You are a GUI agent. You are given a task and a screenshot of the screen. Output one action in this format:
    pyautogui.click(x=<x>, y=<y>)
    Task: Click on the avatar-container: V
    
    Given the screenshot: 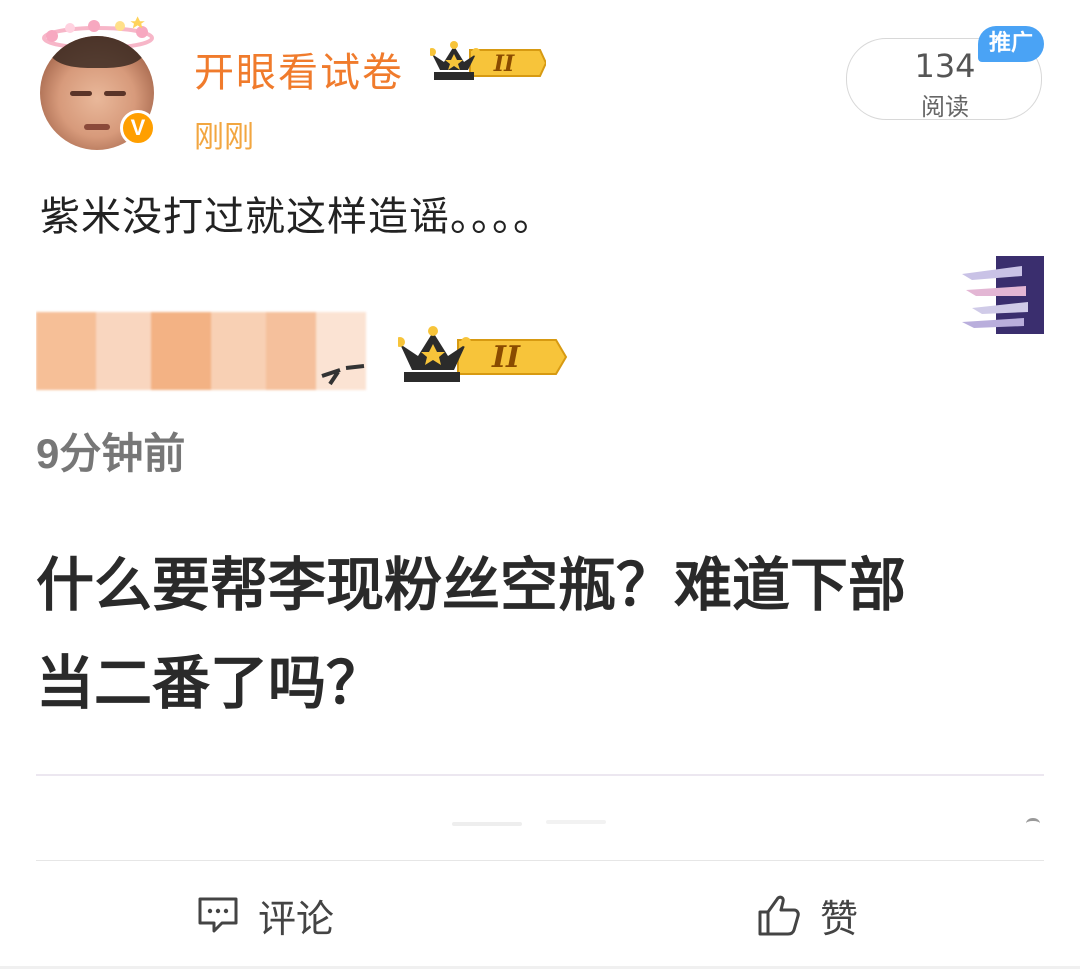 What is the action you would take?
    pyautogui.click(x=98, y=82)
    